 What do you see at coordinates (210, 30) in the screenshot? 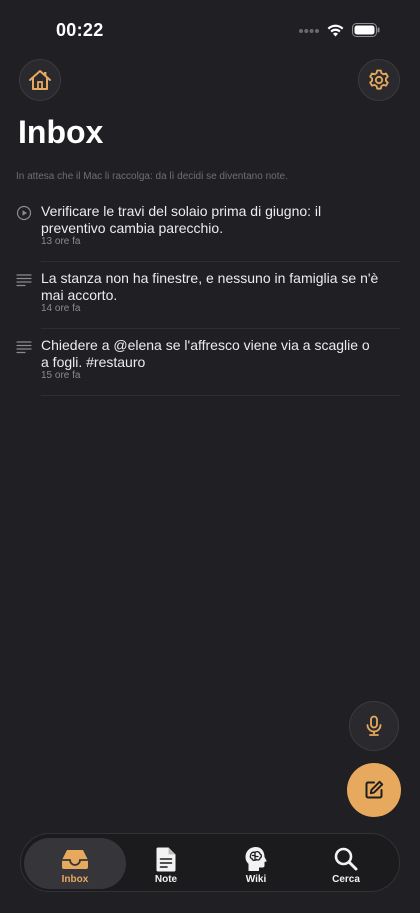
I see `status-bar: 00:22` at bounding box center [210, 30].